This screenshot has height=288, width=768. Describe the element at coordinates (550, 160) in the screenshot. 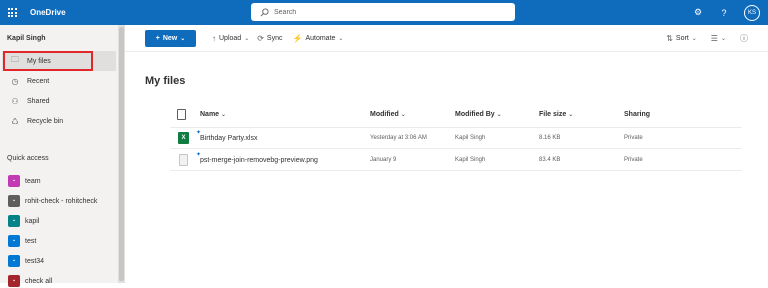

I see `file-size: 83.4 KB` at that location.